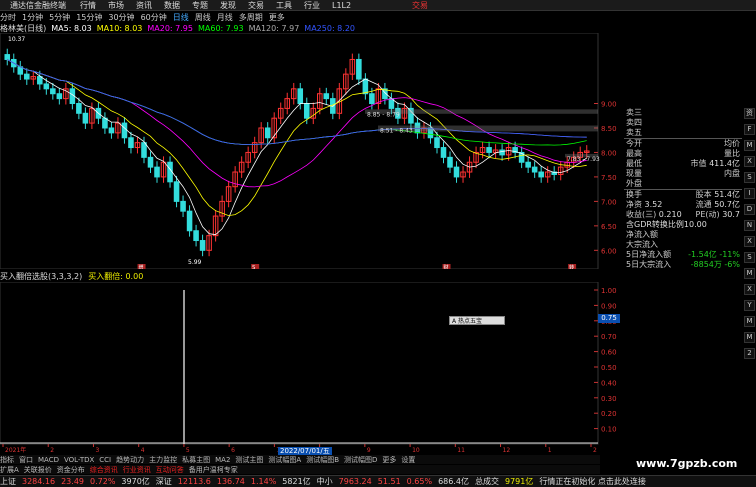  Describe the element at coordinates (72, 481) in the screenshot. I see `index-change: 23.49` at that location.